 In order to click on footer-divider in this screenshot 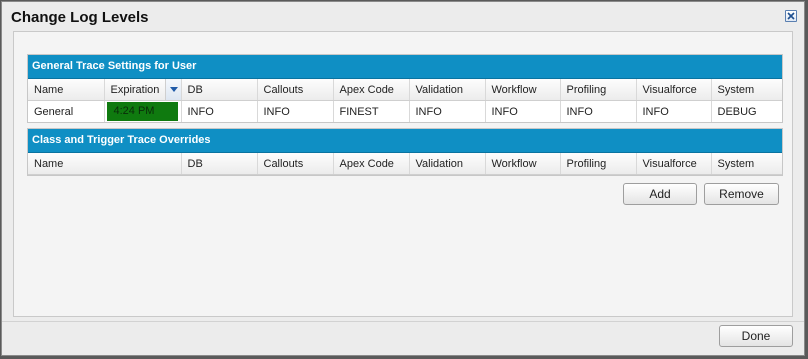, I will do `click(403, 321)`.